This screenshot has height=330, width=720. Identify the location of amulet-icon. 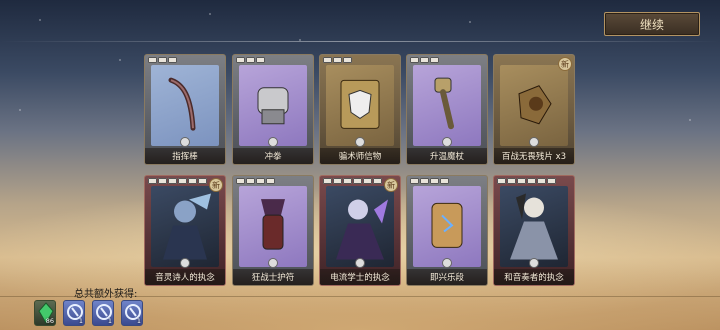
(273, 227).